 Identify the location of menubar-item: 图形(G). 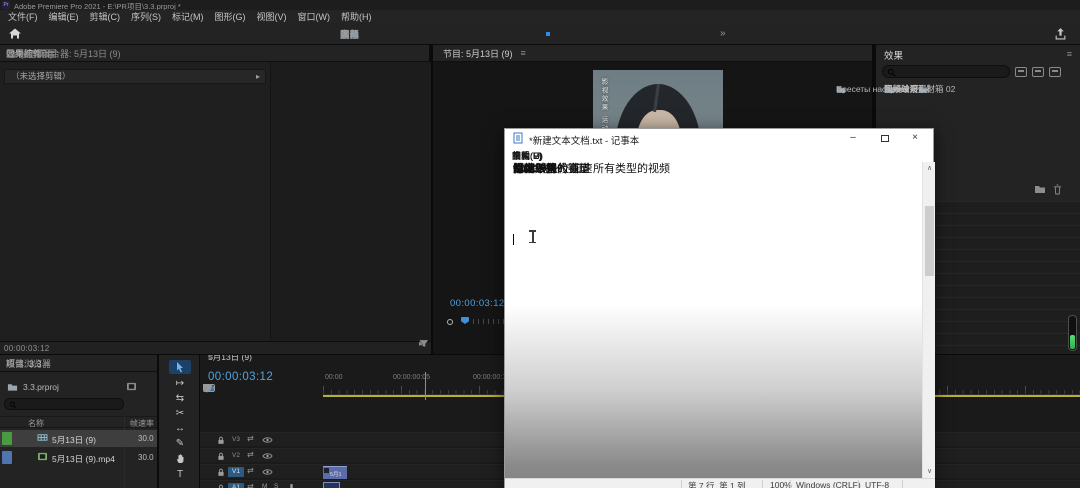
(230, 16).